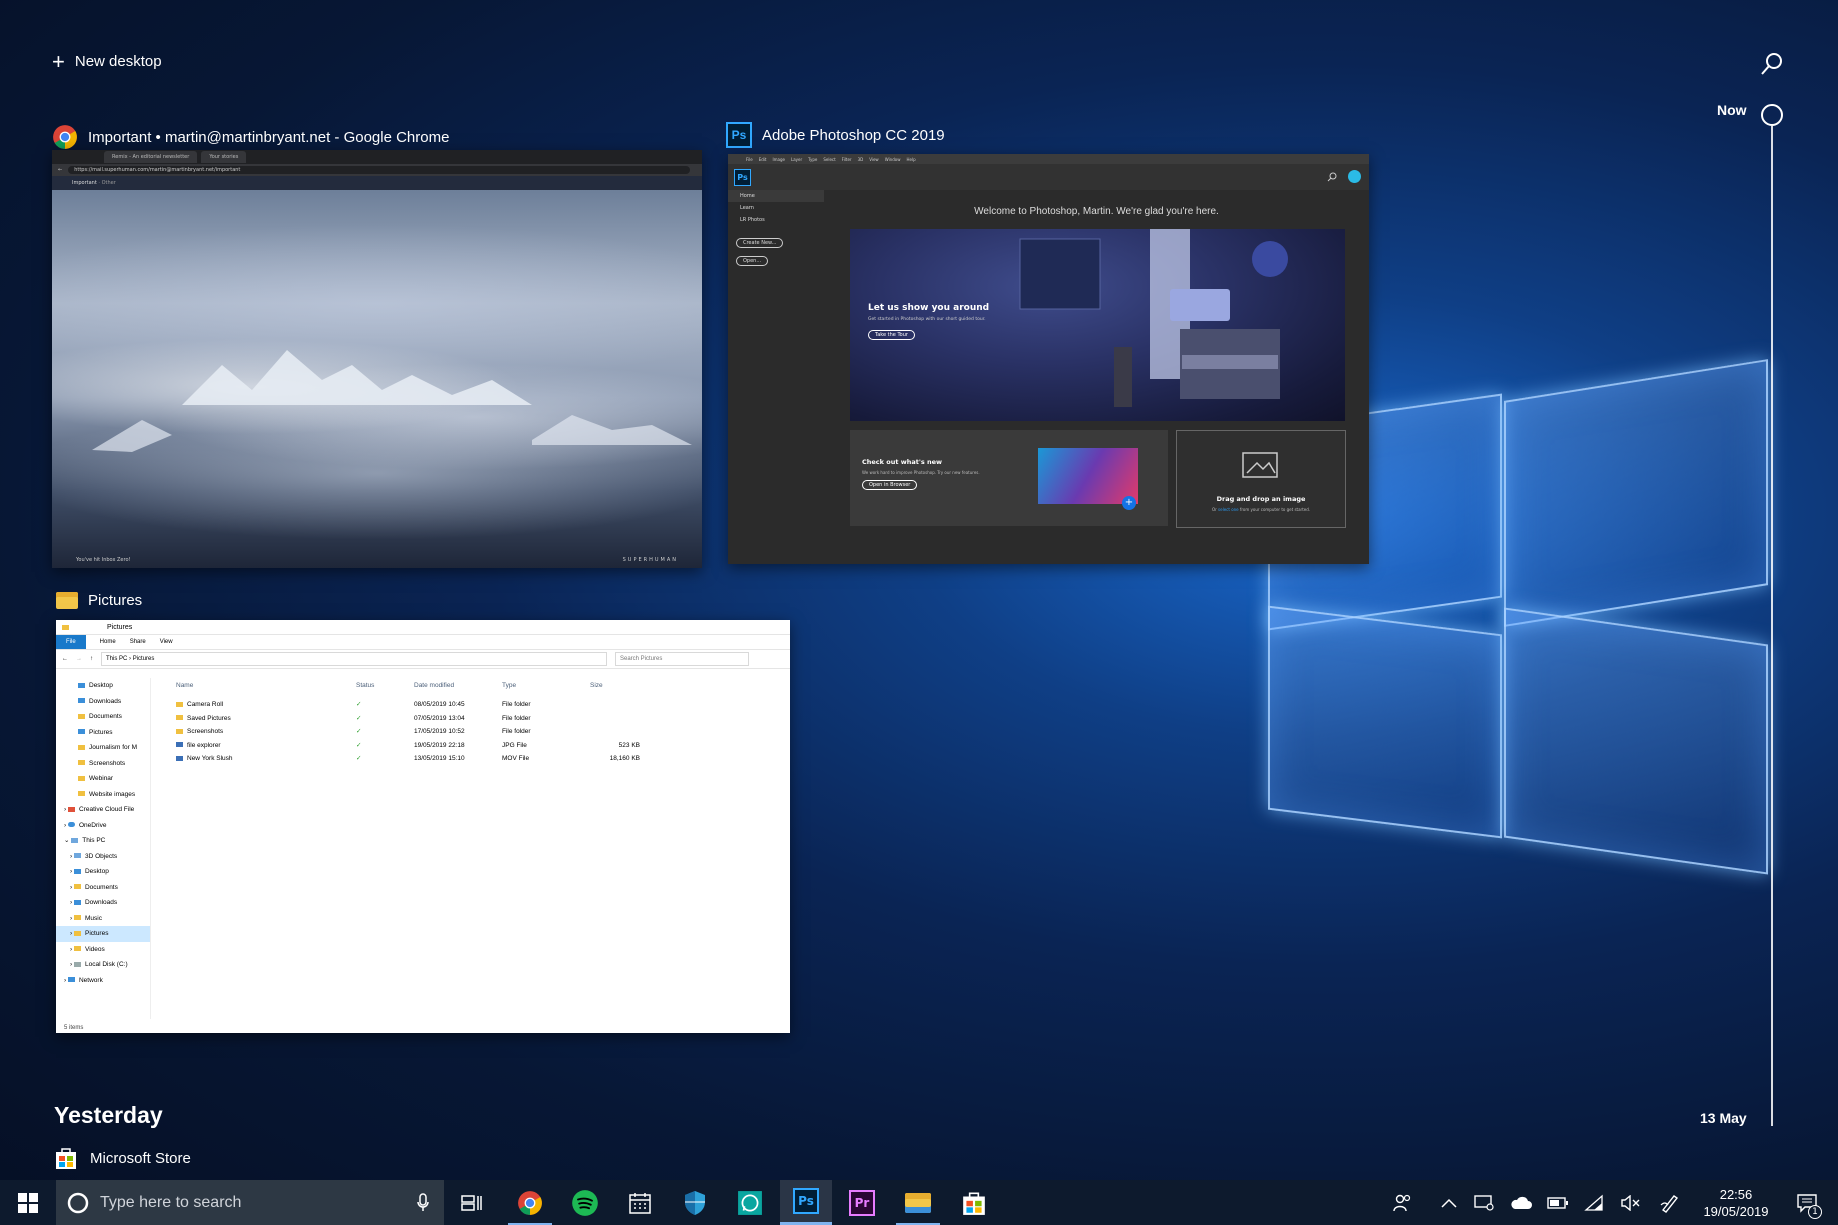 Image resolution: width=1838 pixels, height=1225 pixels. What do you see at coordinates (103, 934) in the screenshot?
I see `nav-item-selected: › Pictures` at bounding box center [103, 934].